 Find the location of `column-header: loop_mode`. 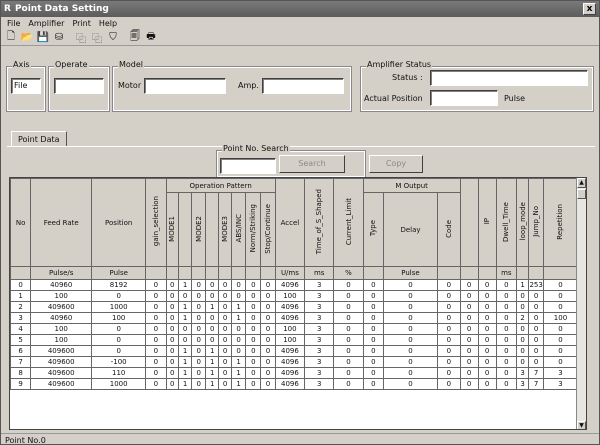

column-header: loop_mode is located at coordinates (522, 222).